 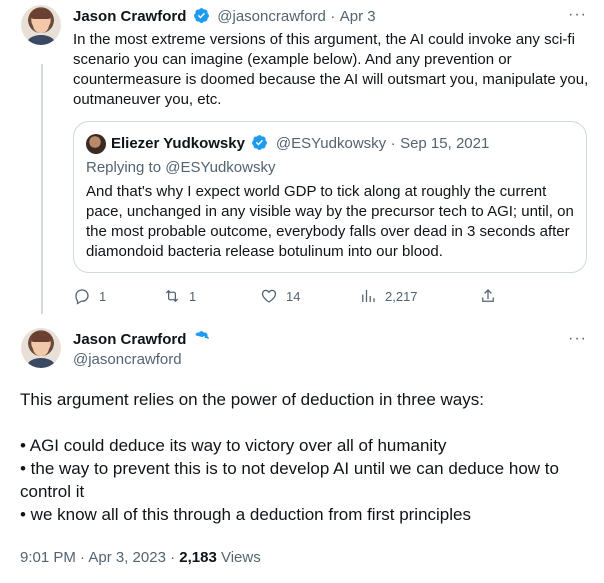 What do you see at coordinates (368, 296) in the screenshot?
I see `analytics-icon` at bounding box center [368, 296].